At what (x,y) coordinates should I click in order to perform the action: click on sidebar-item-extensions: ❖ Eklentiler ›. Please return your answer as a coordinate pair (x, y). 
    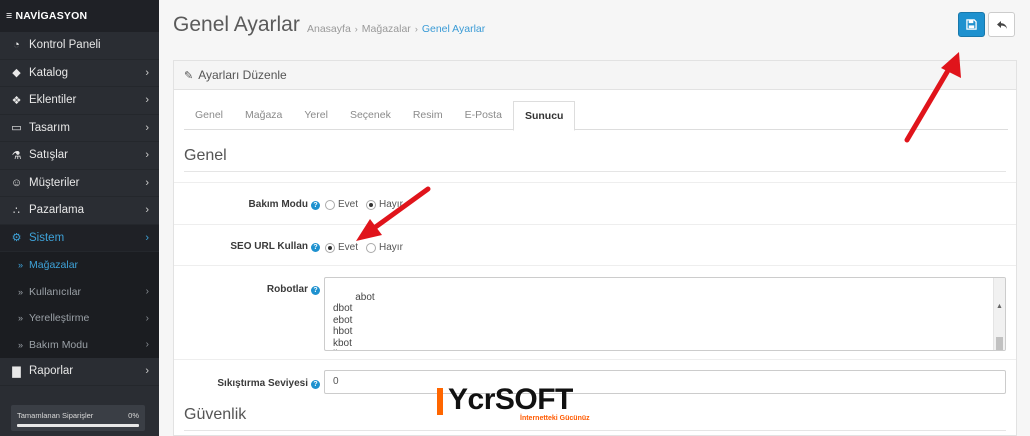
    Looking at the image, I should click on (79, 101).